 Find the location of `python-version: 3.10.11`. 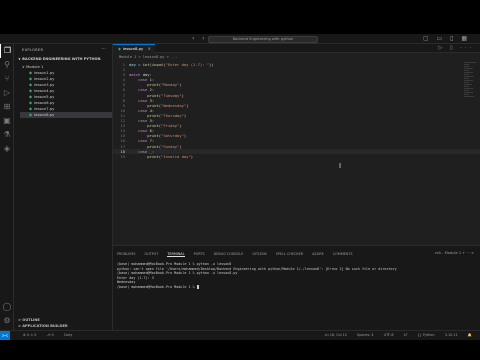

python-version: 3.10.11 is located at coordinates (451, 335).